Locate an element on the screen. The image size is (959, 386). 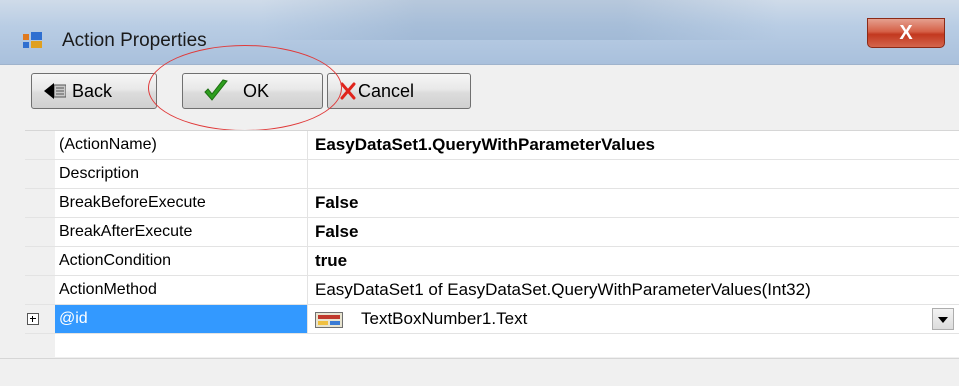
back-arrow-icon is located at coordinates (55, 91).